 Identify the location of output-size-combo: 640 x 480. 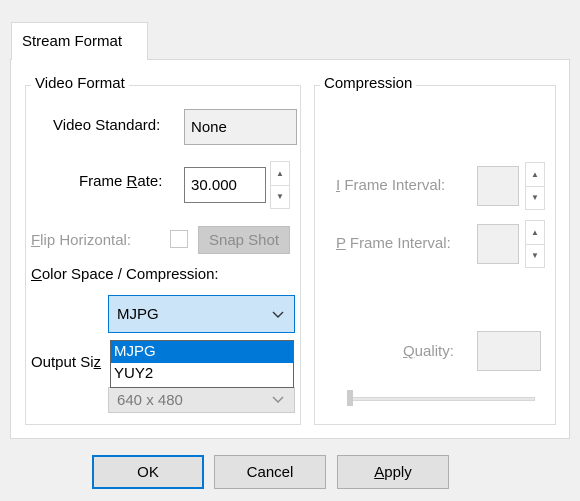
(201, 400).